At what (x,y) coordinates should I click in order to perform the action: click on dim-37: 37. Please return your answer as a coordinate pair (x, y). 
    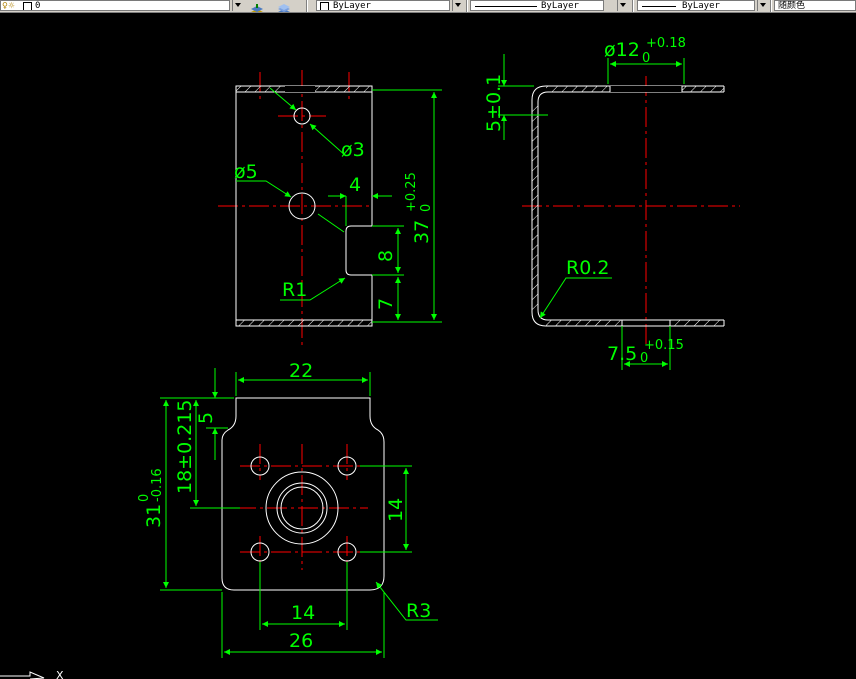
    Looking at the image, I should click on (422, 232).